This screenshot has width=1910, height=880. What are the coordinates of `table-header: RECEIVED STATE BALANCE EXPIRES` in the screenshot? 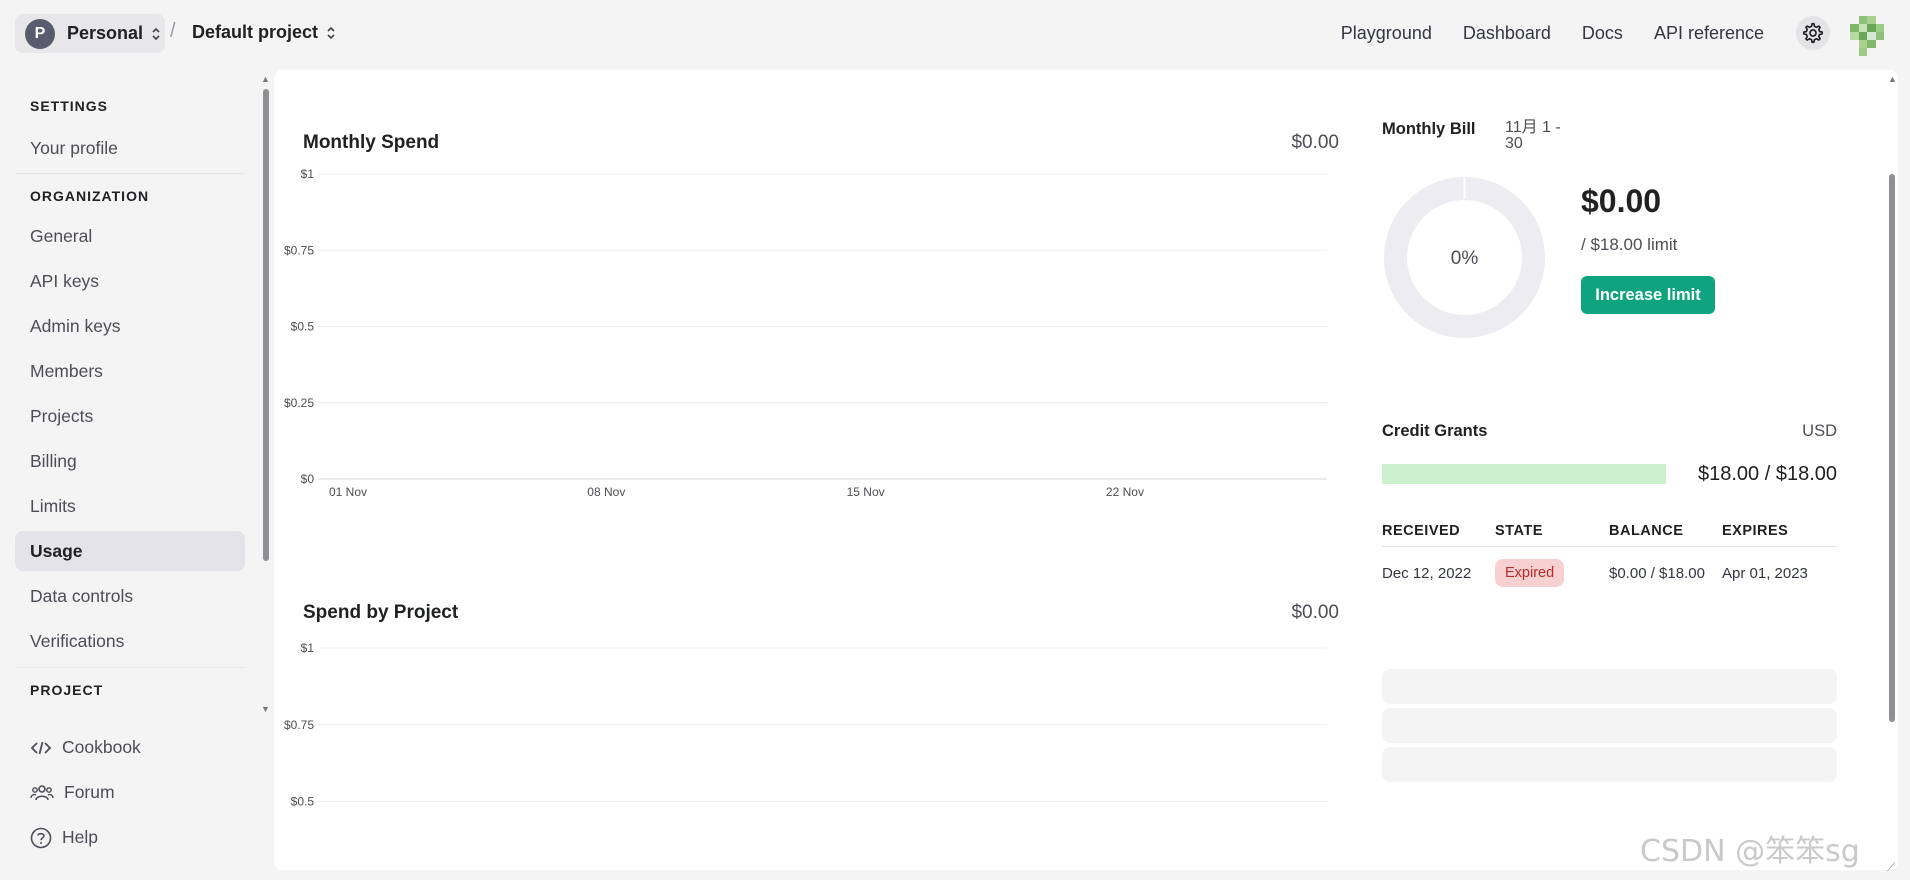 It's located at (1609, 531).